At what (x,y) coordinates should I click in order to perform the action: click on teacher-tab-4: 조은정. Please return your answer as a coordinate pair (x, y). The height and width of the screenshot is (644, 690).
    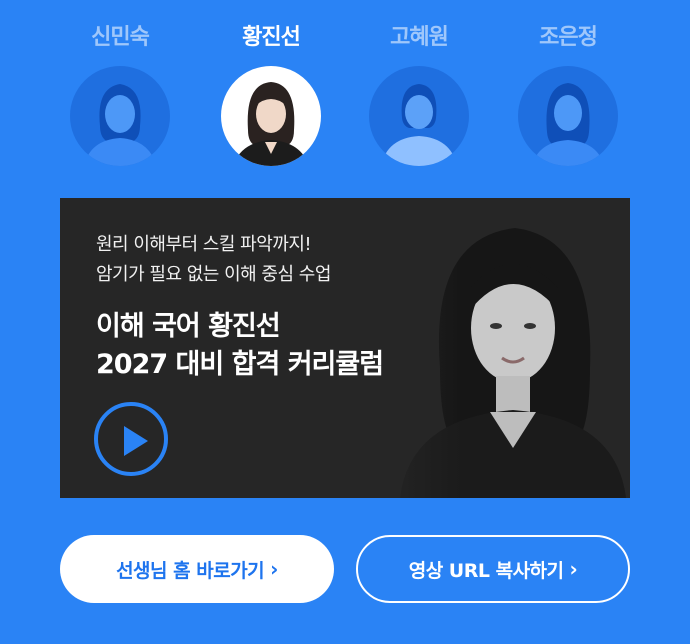
    Looking at the image, I should click on (568, 93).